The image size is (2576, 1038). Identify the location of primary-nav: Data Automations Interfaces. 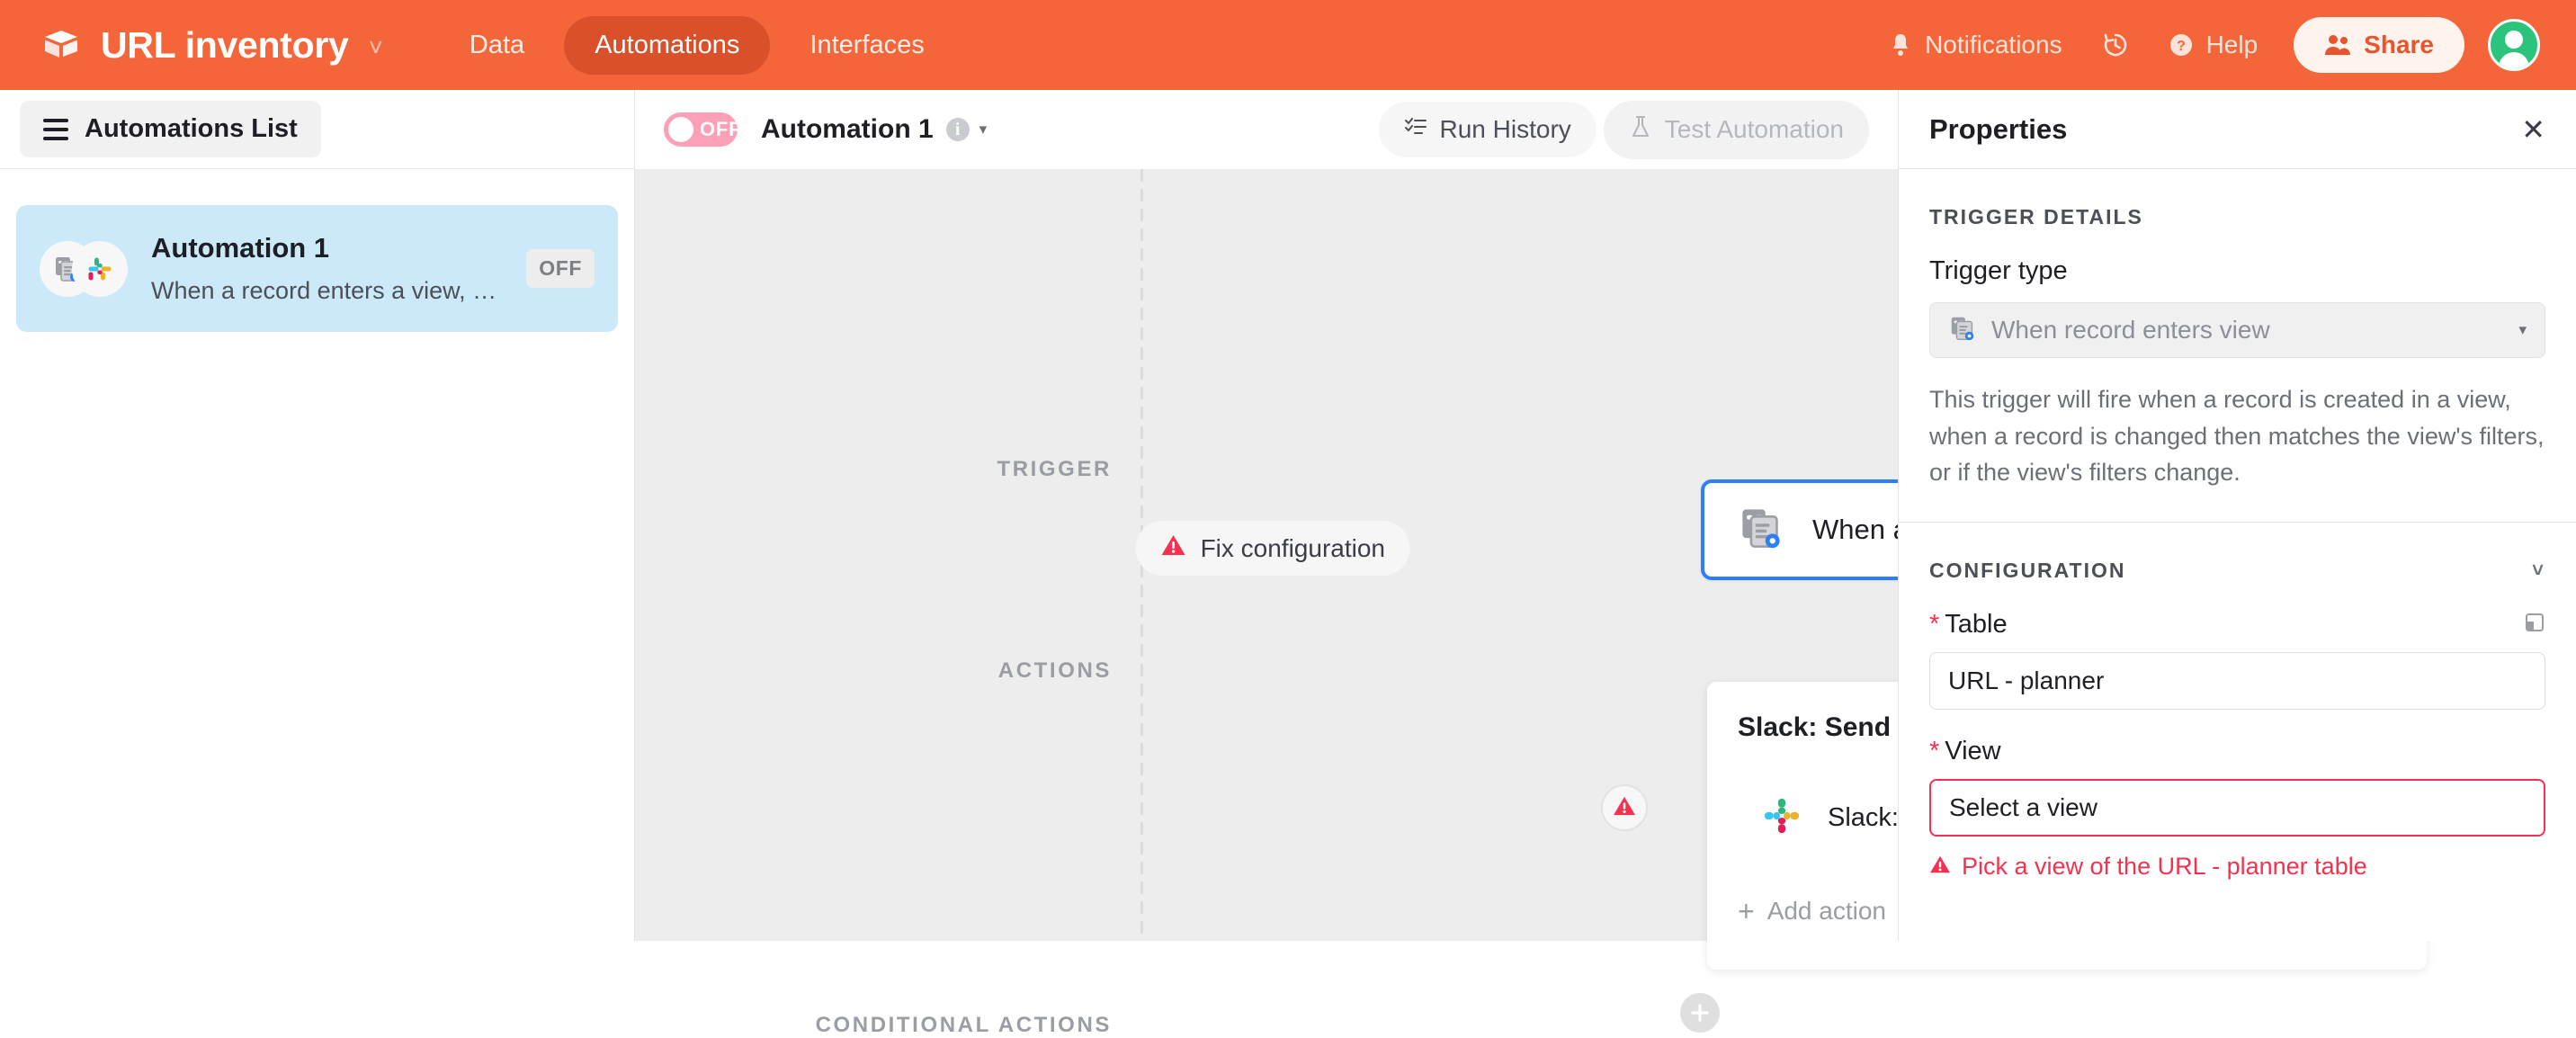
(697, 45).